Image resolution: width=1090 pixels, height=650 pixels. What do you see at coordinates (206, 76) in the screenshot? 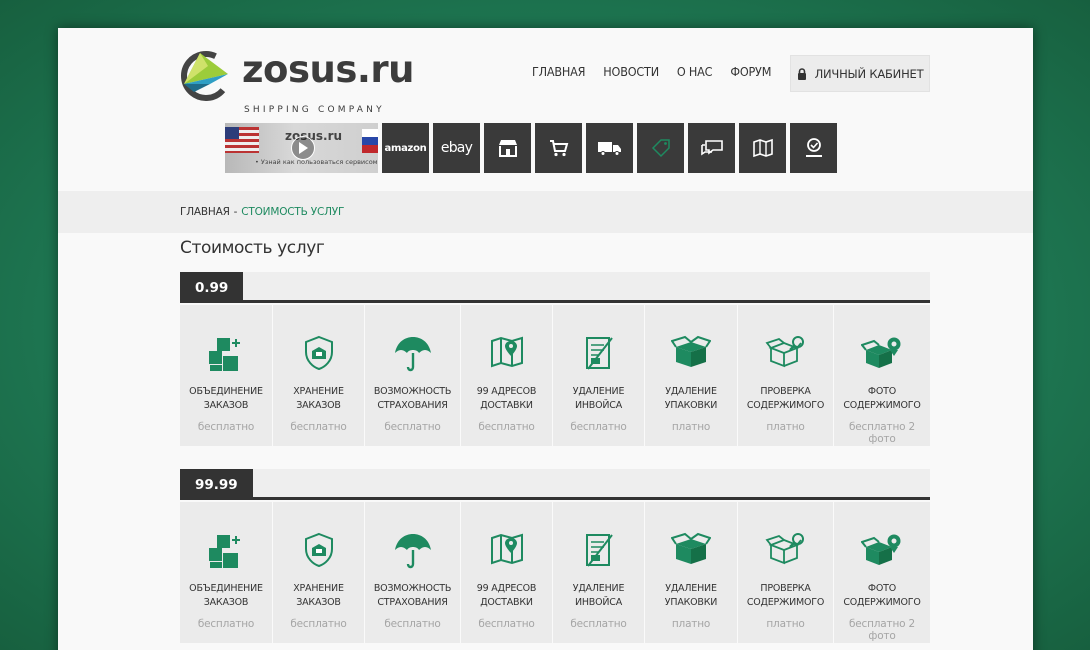
I see `logo-mark-icon` at bounding box center [206, 76].